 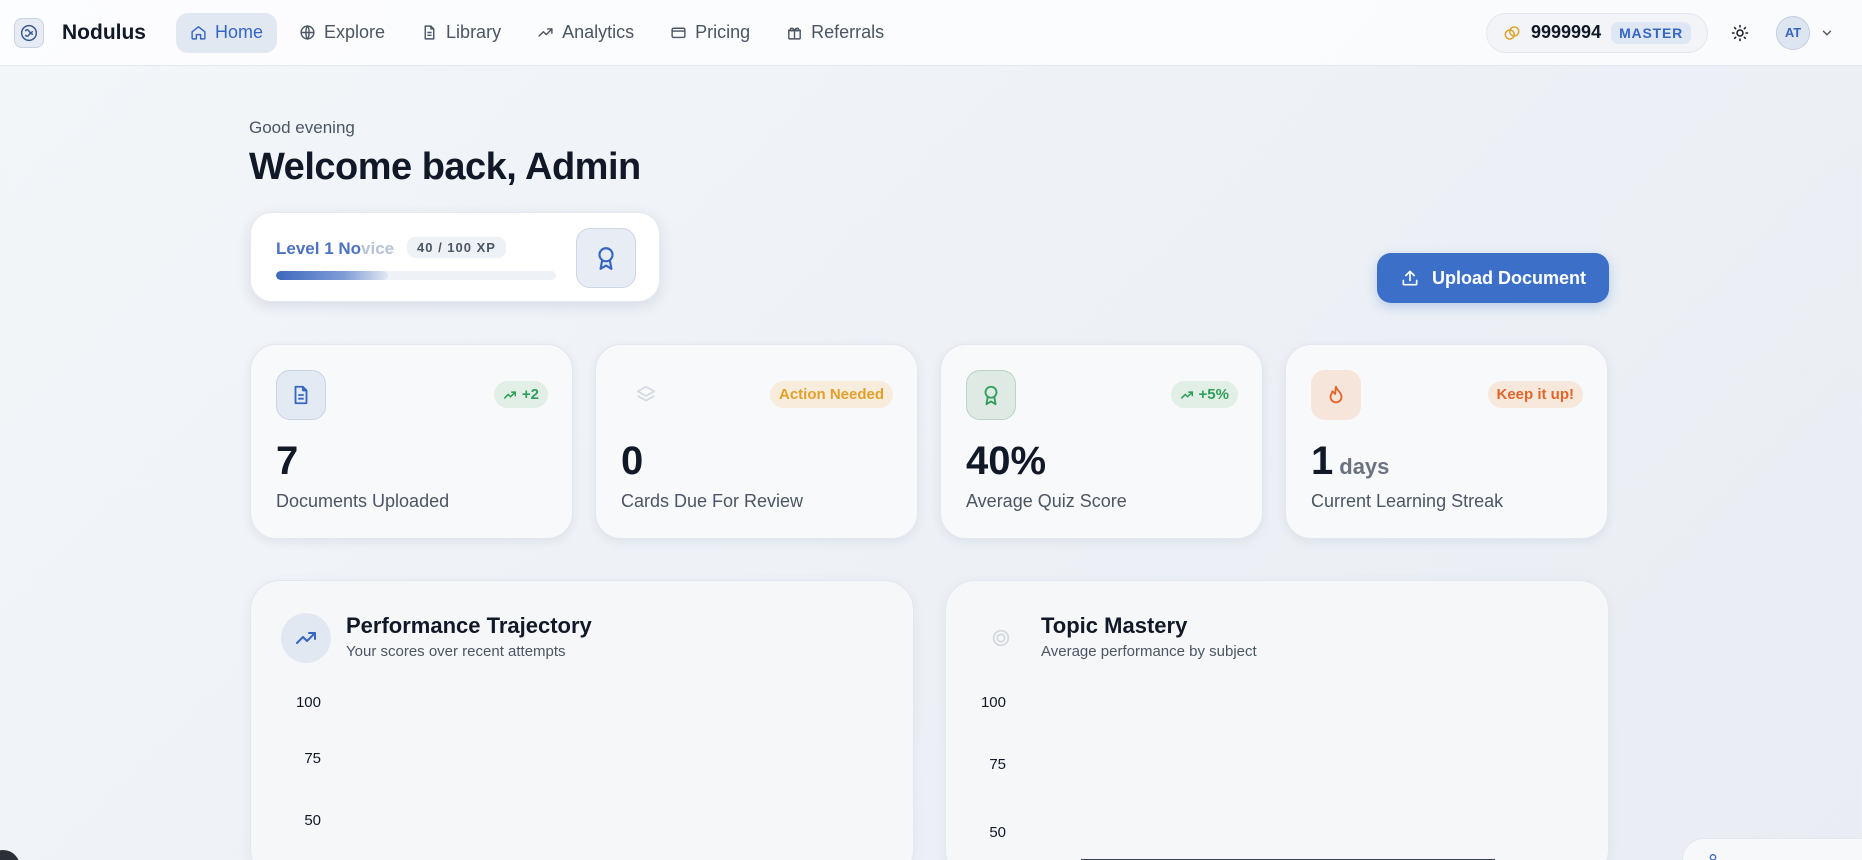 I want to click on stat-unit: days, so click(x=1364, y=466).